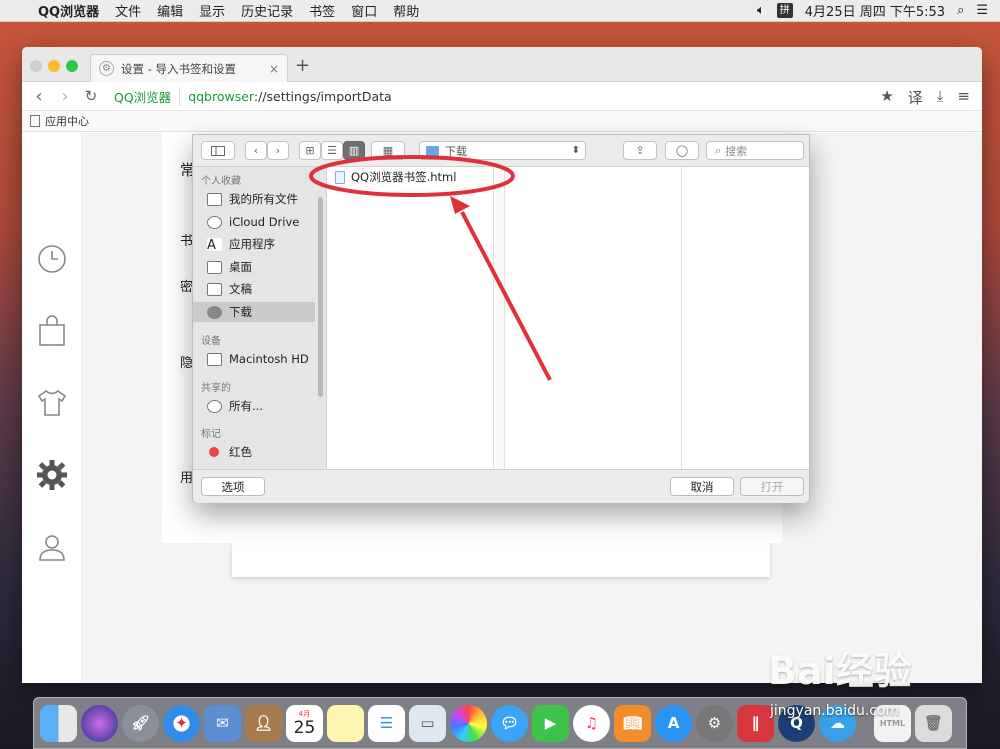 This screenshot has height=749, width=1000. Describe the element at coordinates (640, 150) in the screenshot. I see `share-icon: ⇪` at that location.